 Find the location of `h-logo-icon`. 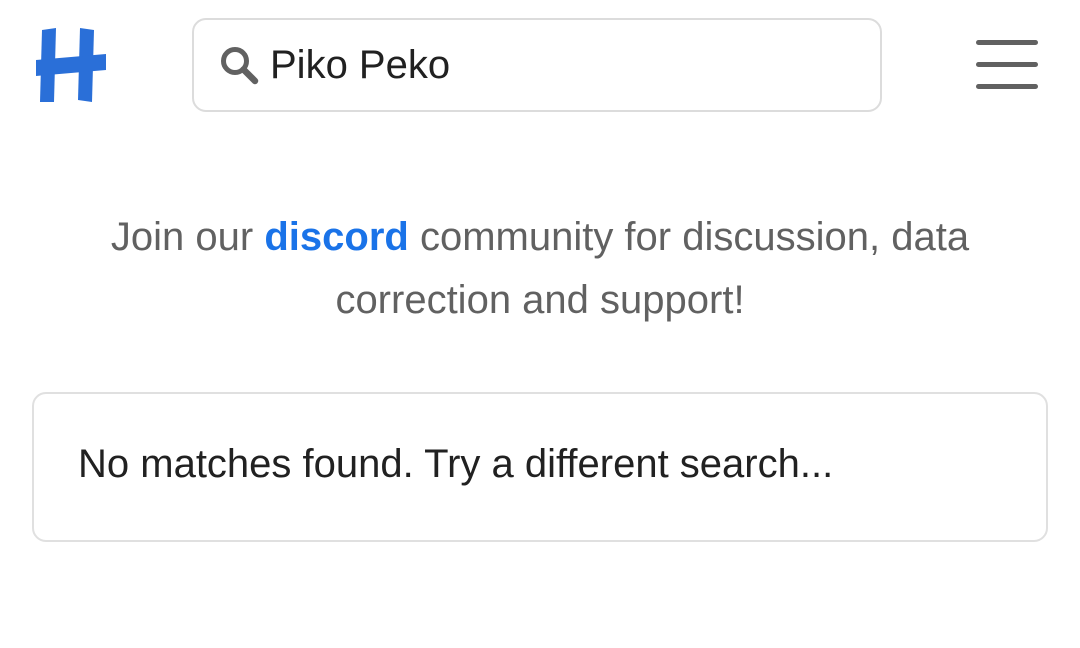

h-logo-icon is located at coordinates (71, 65).